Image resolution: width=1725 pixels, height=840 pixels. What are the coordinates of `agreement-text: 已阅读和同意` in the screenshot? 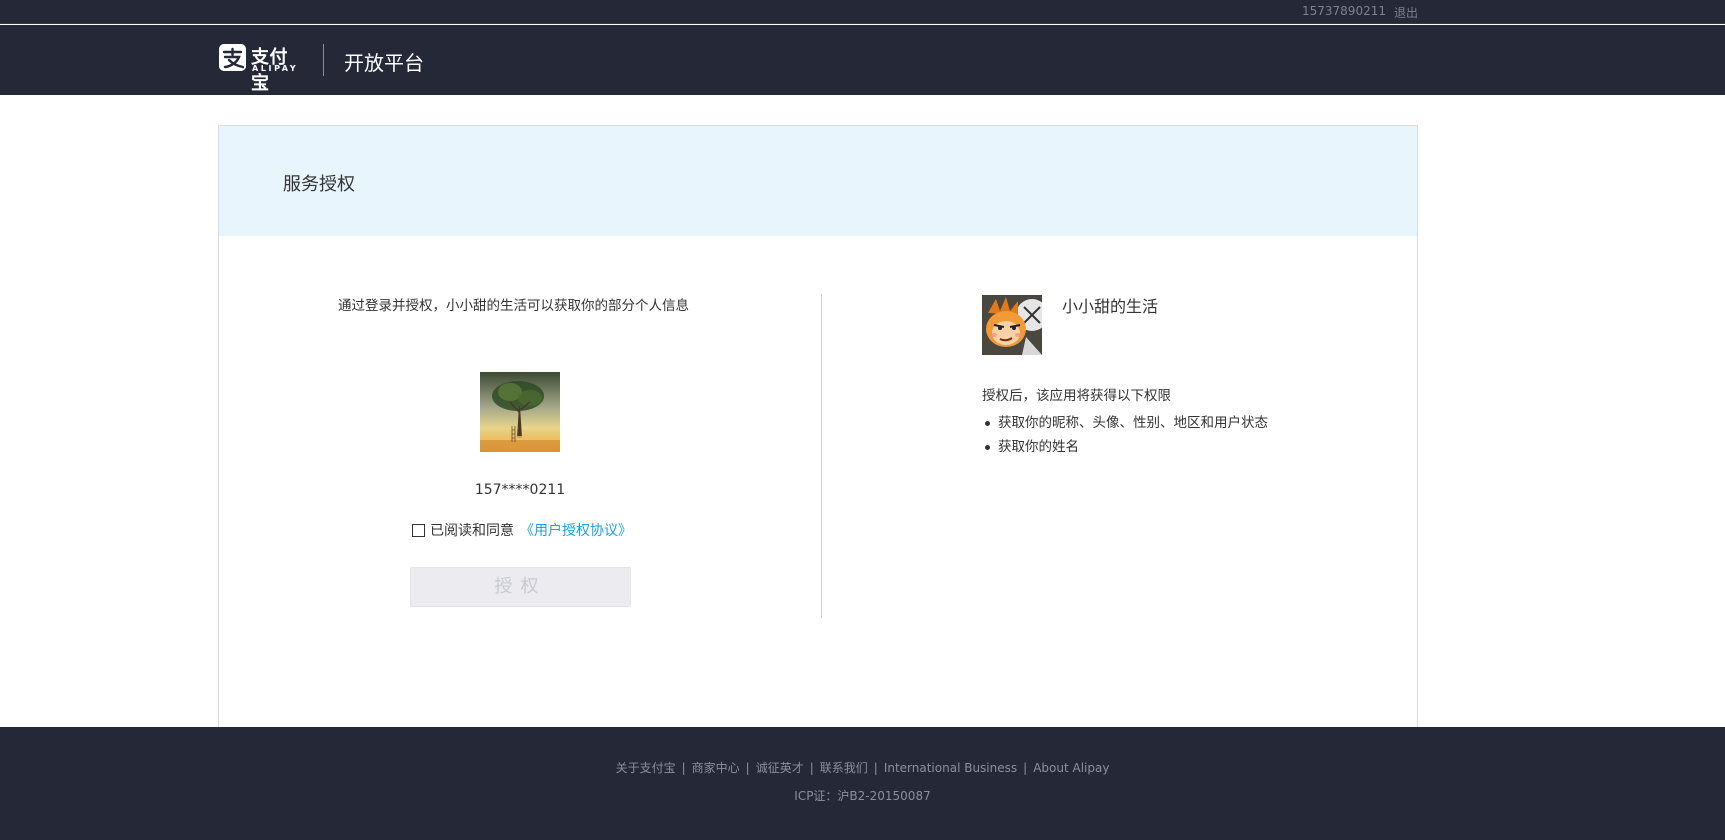 It's located at (472, 531).